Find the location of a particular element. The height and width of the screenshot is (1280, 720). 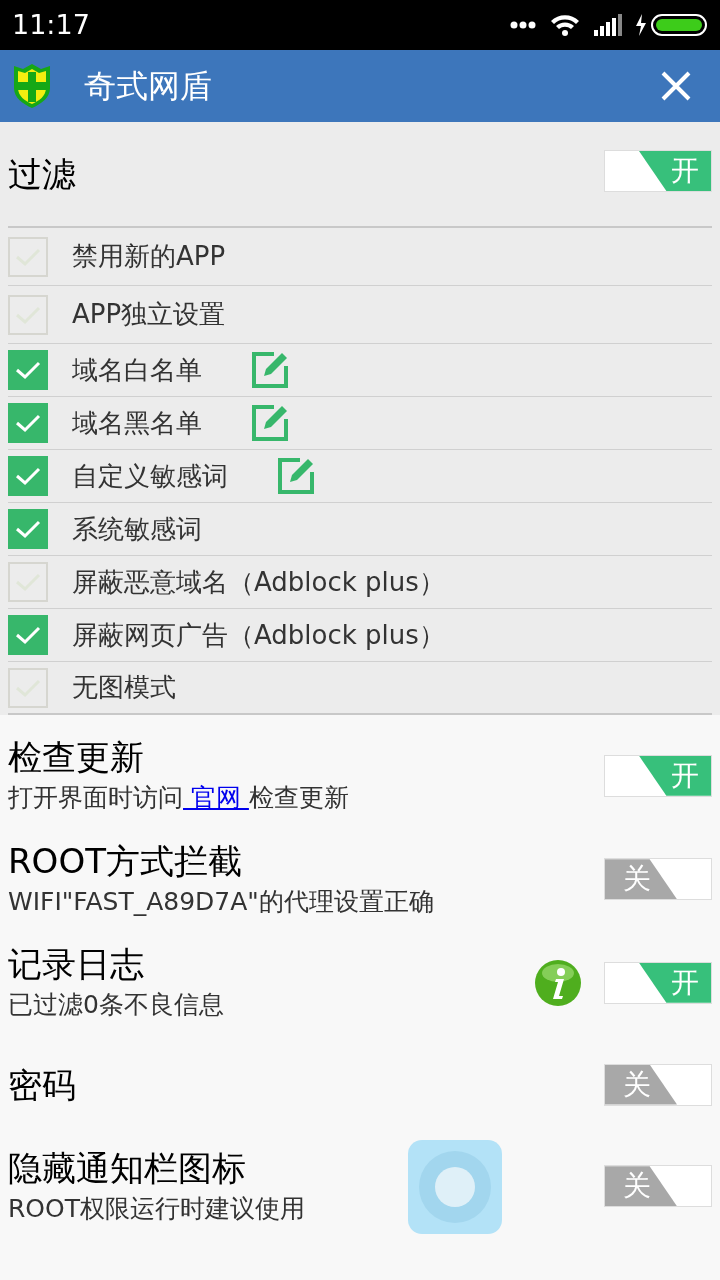

more-icon is located at coordinates (523, 25).